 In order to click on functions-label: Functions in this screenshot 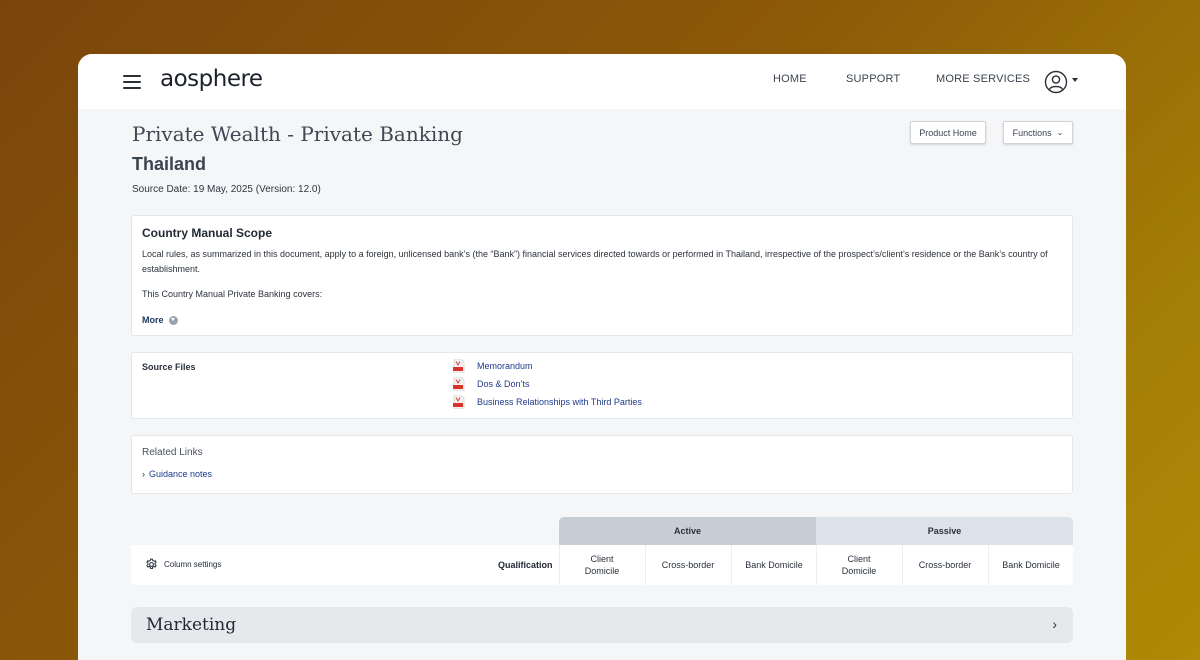, I will do `click(1032, 132)`.